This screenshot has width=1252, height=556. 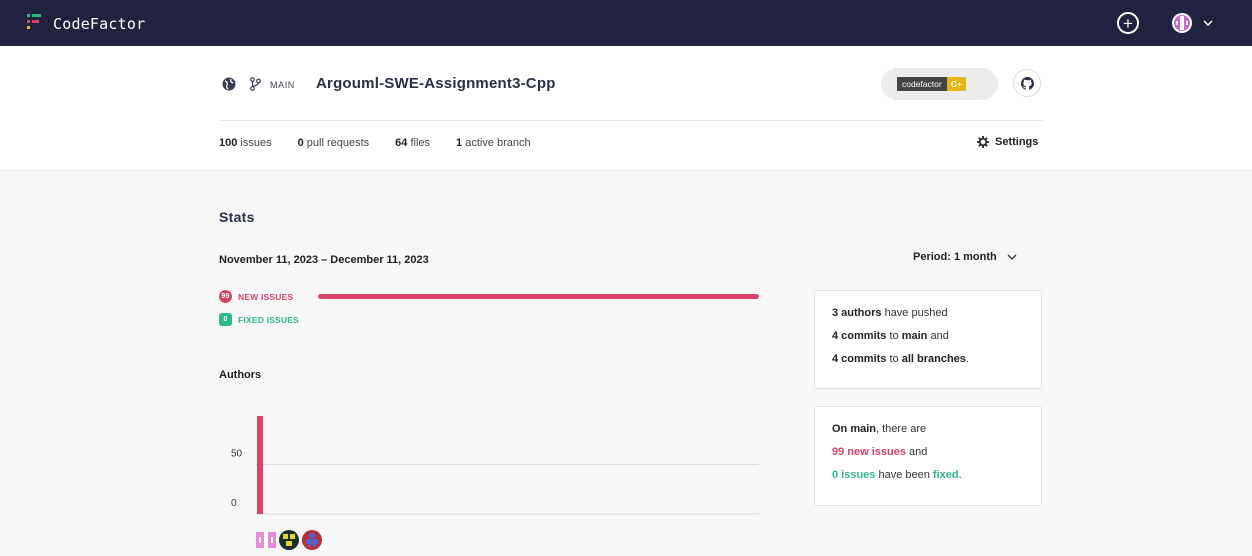 I want to click on files-link: 64 files, so click(x=412, y=143).